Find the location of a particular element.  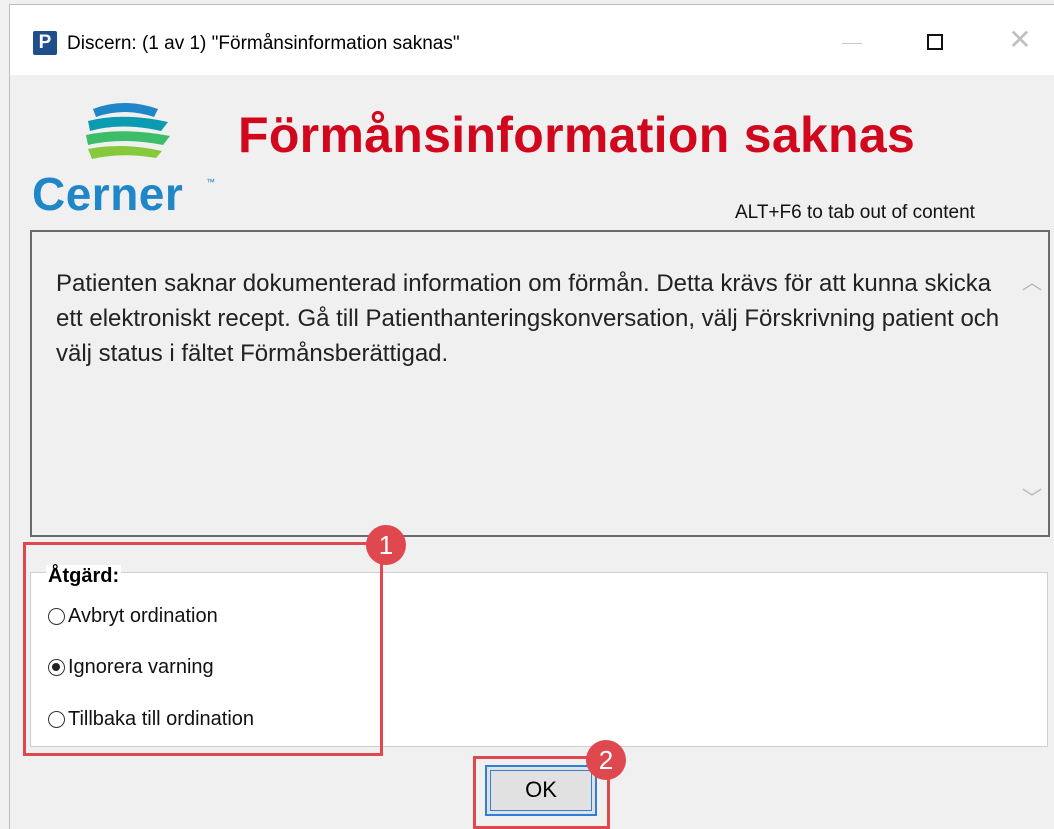

page-title: Förmånsinformation saknas is located at coordinates (577, 135).